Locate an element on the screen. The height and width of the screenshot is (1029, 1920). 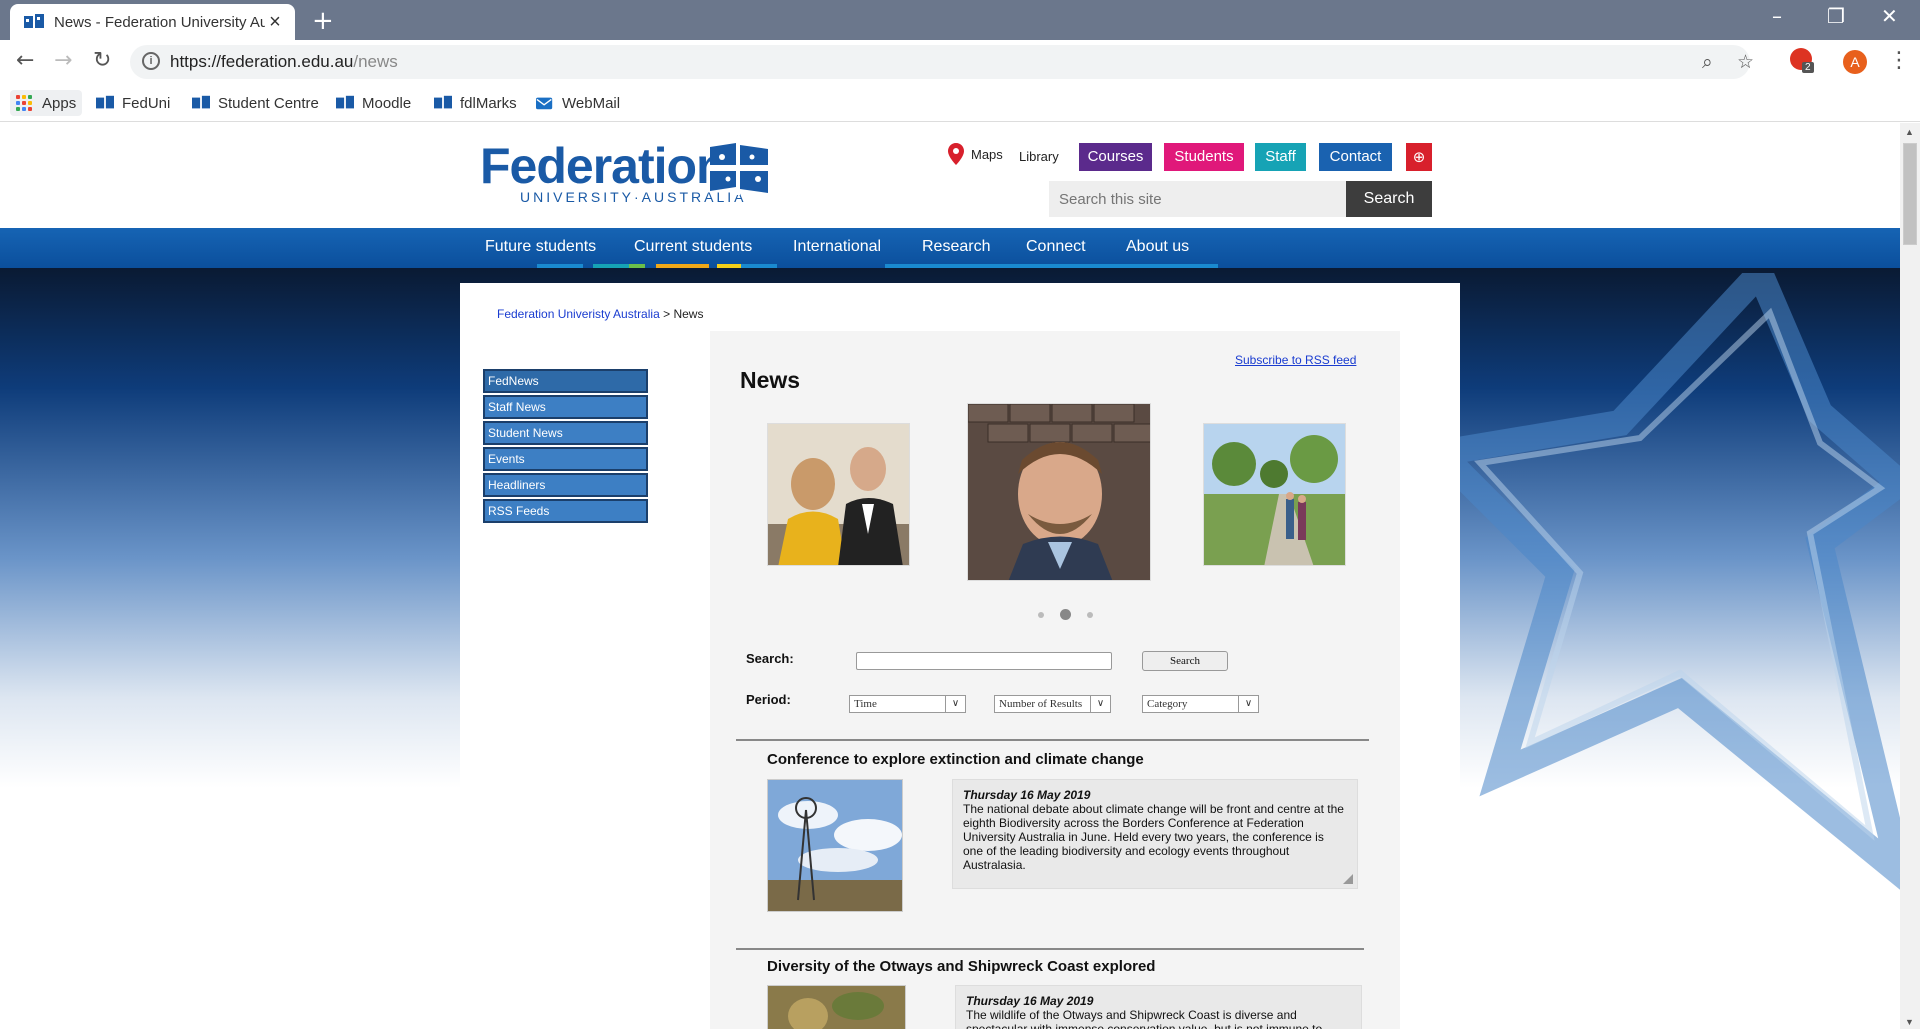
browser-tab: News - Federation University Aus × is located at coordinates (152, 22).